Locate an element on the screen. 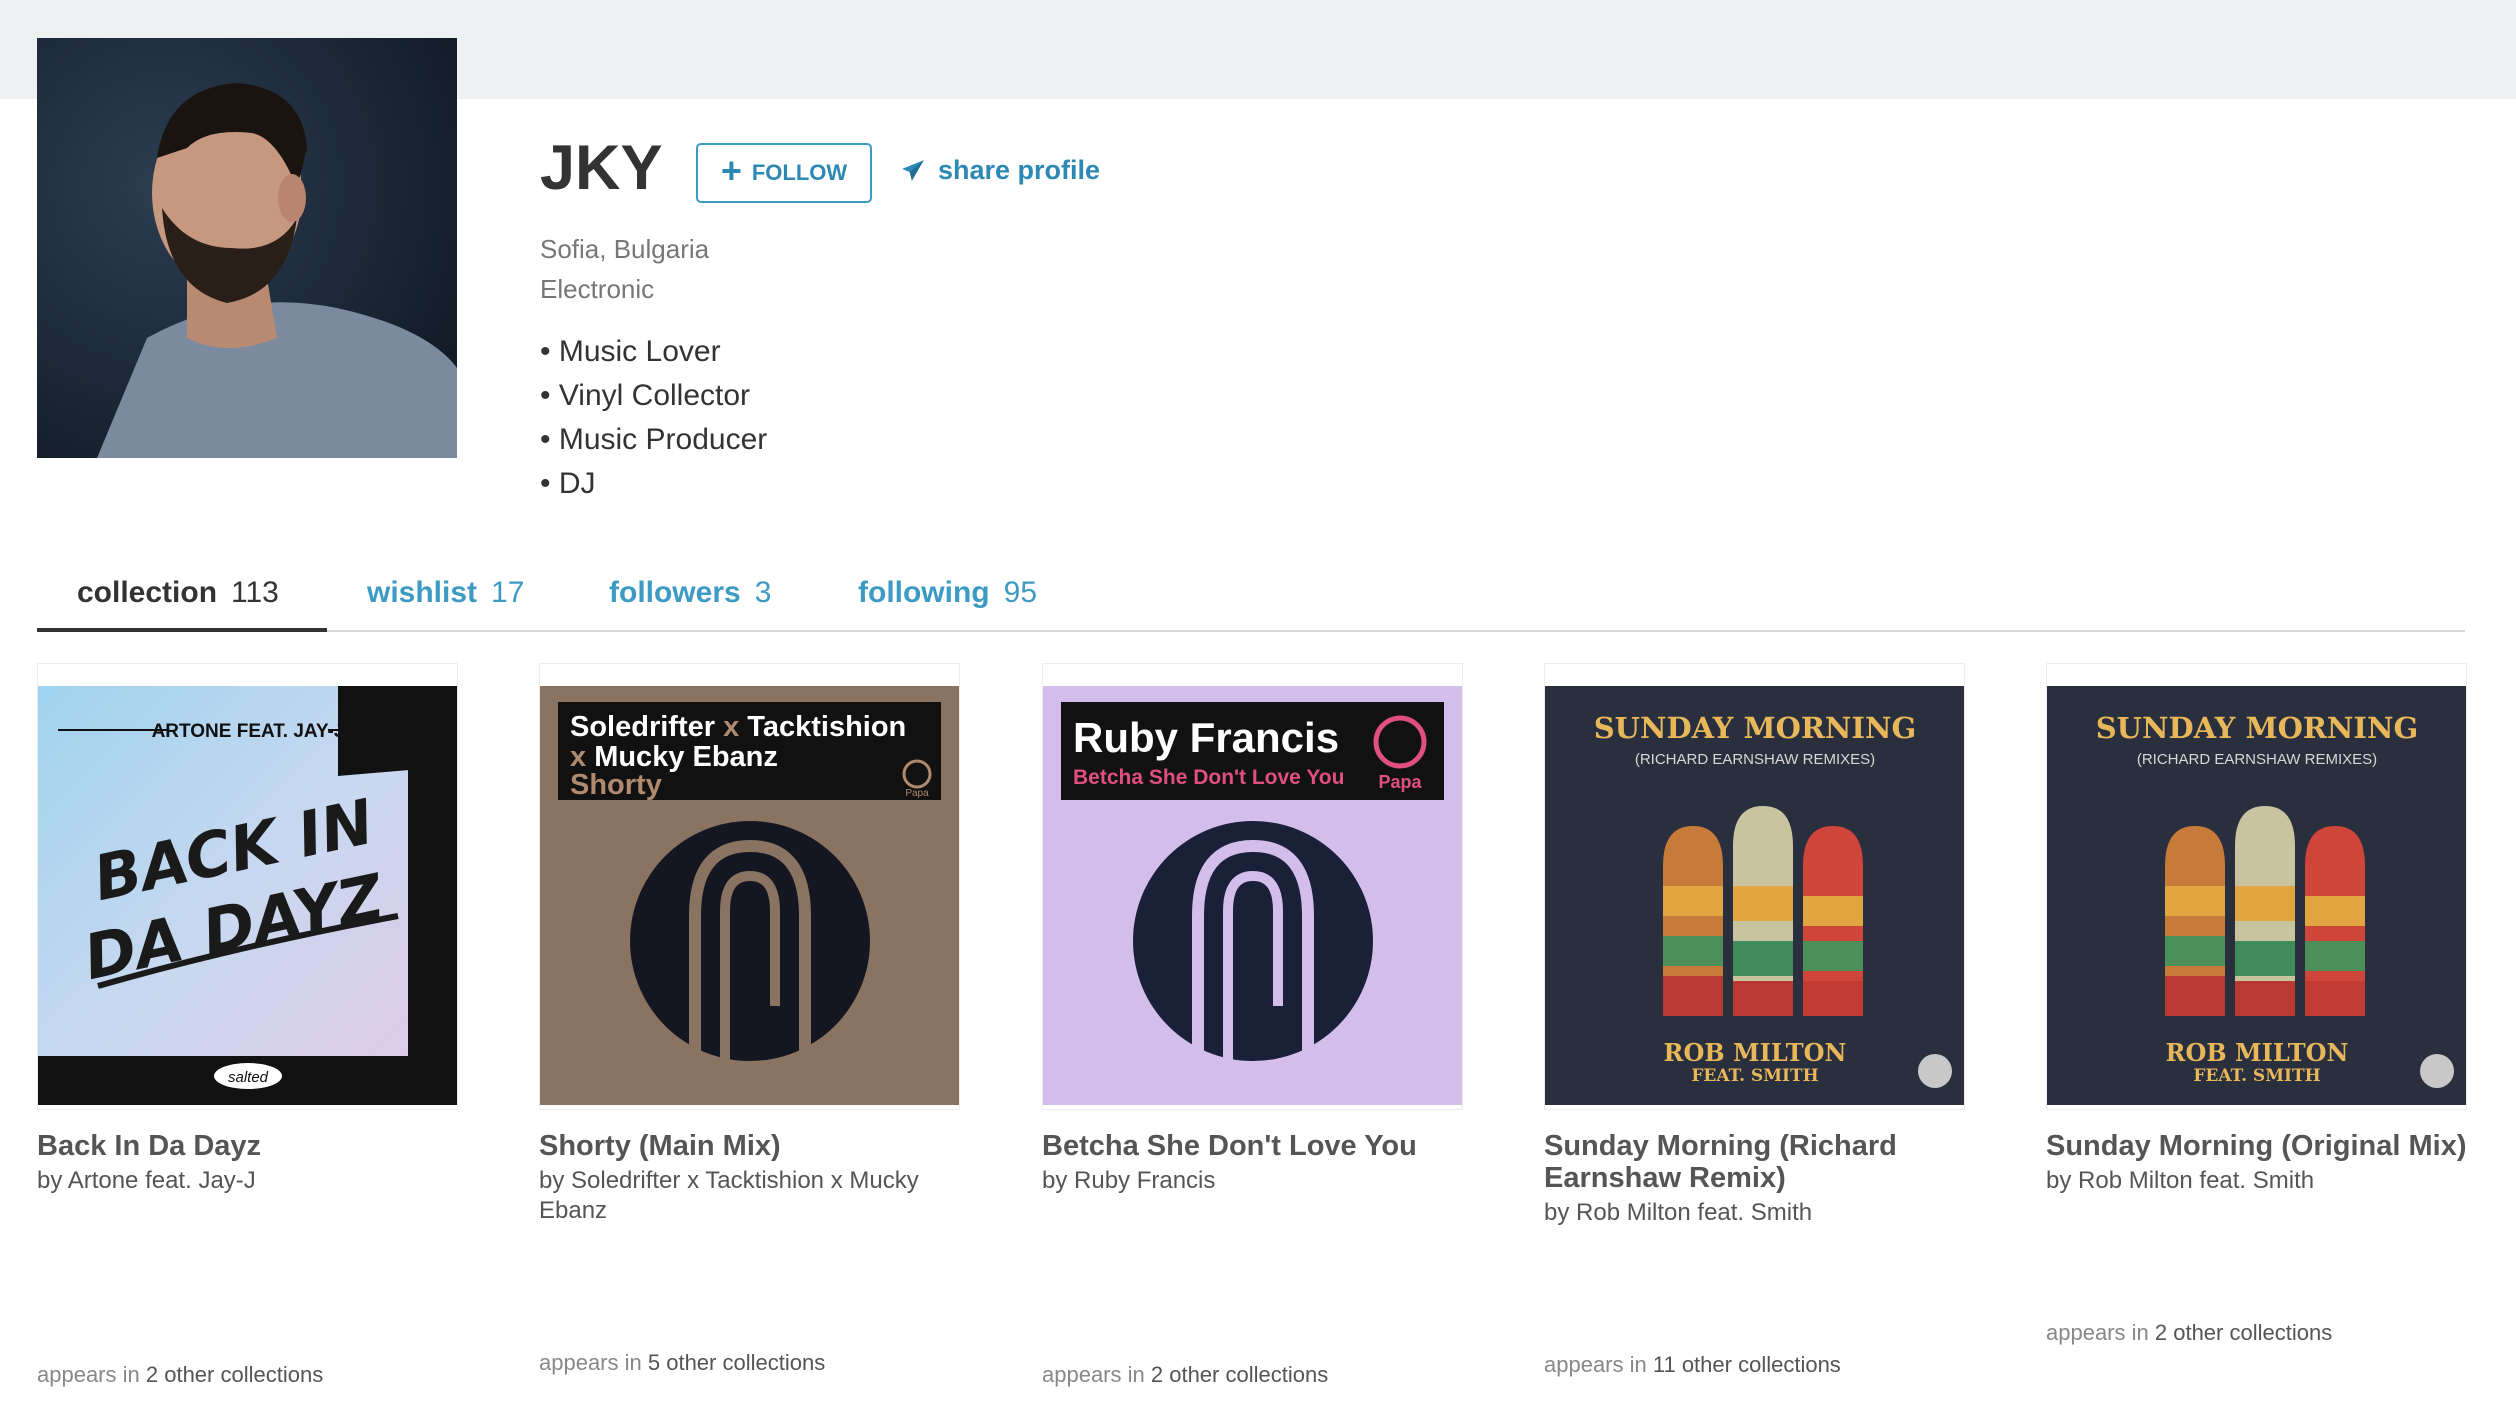 The image size is (2516, 1404). follow-button: + FOLLOW is located at coordinates (784, 173).